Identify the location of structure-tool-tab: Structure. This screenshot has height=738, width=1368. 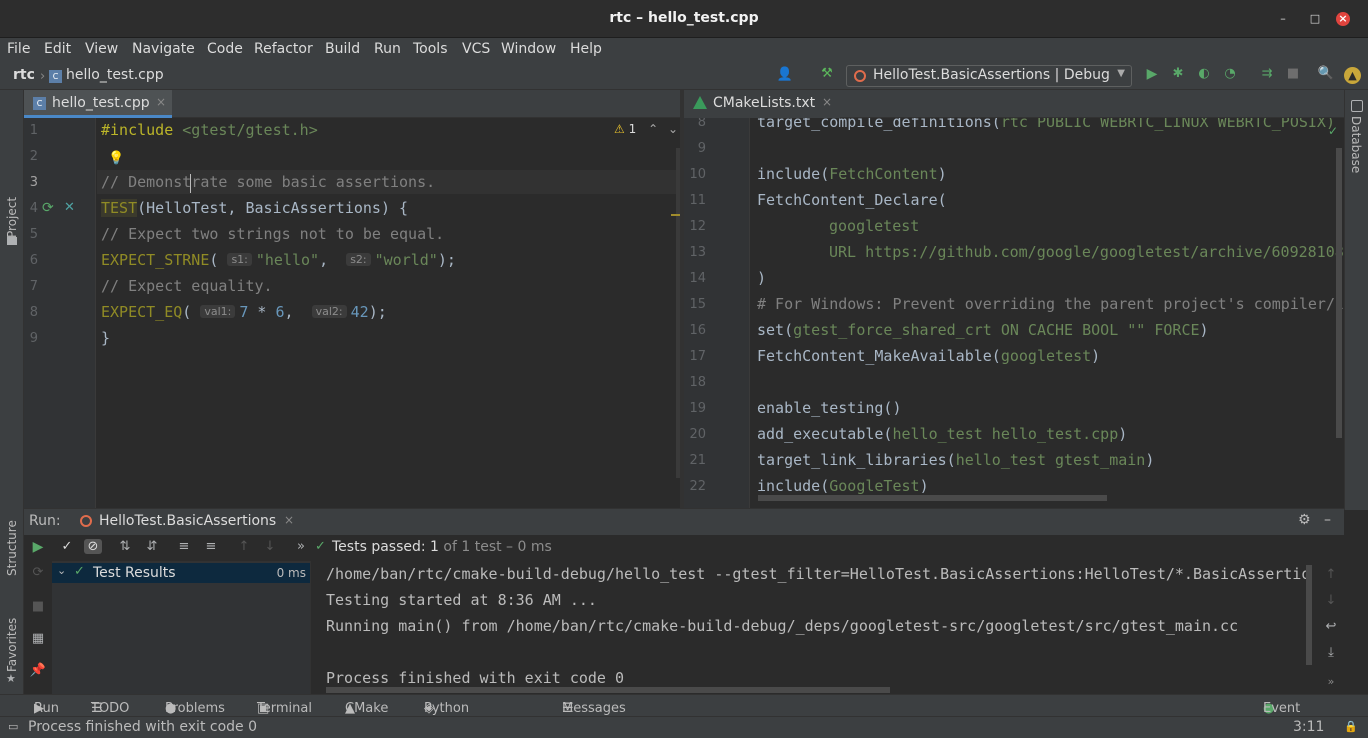
(12, 548).